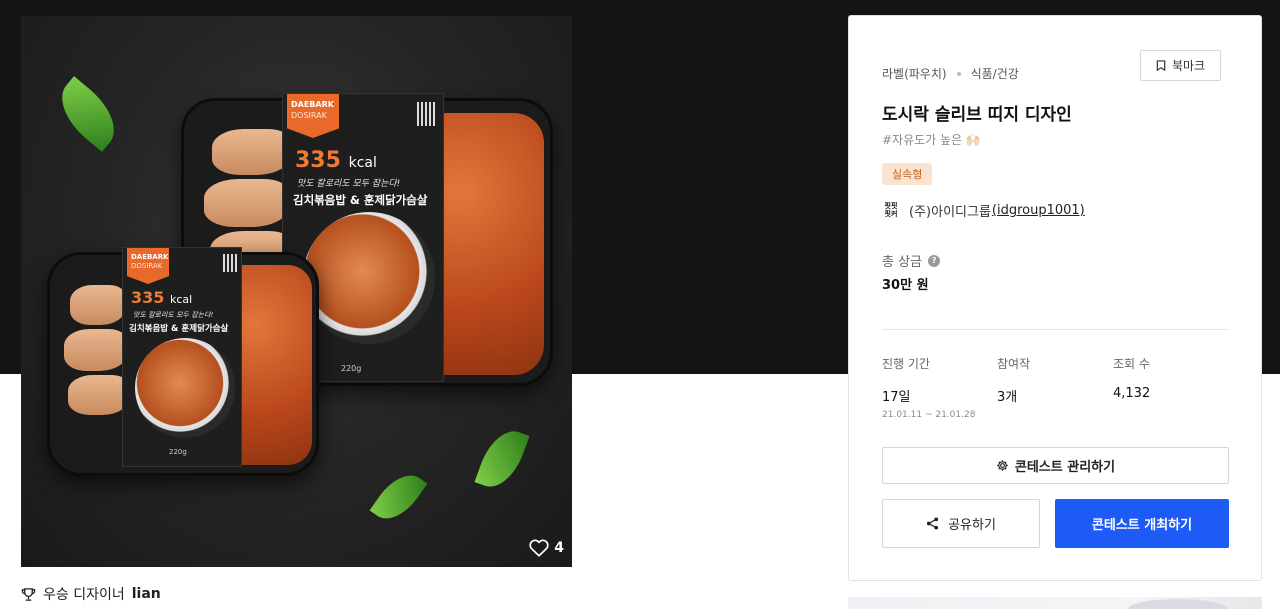  I want to click on category-secondary: 식품/건강, so click(995, 73).